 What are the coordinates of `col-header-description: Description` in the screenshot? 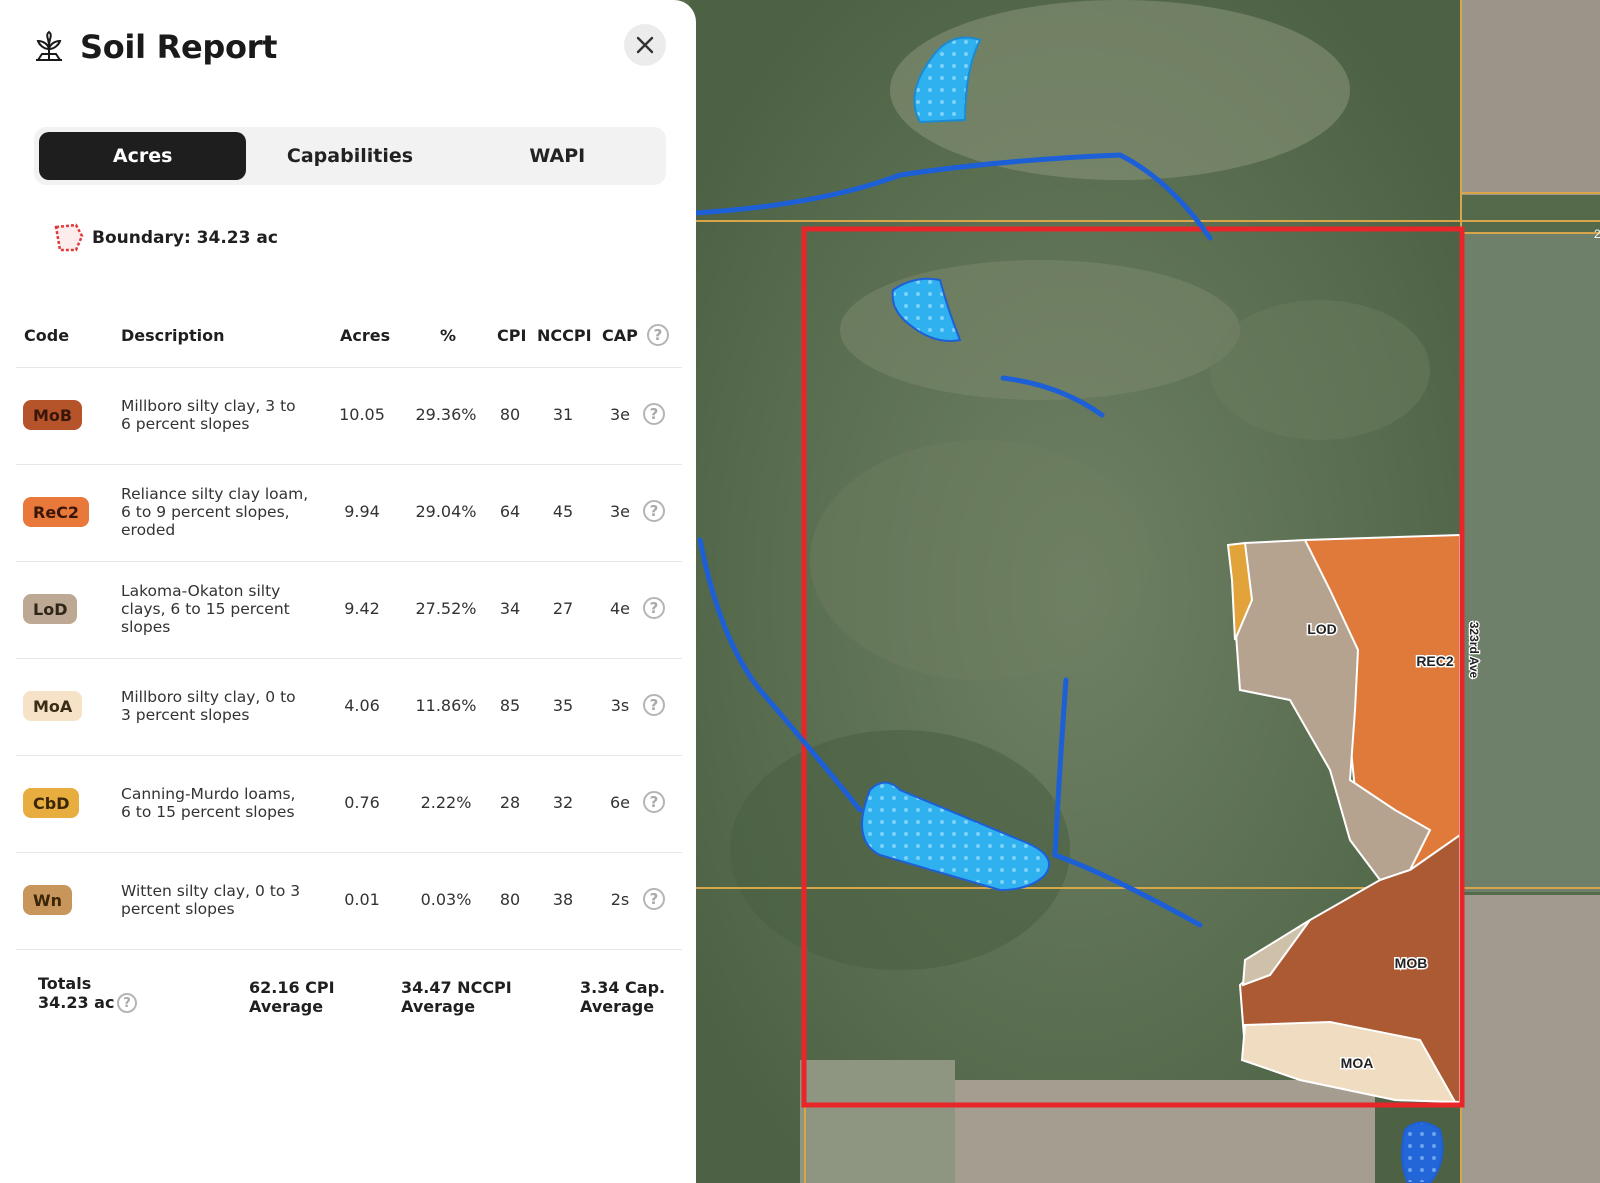 It's located at (173, 335).